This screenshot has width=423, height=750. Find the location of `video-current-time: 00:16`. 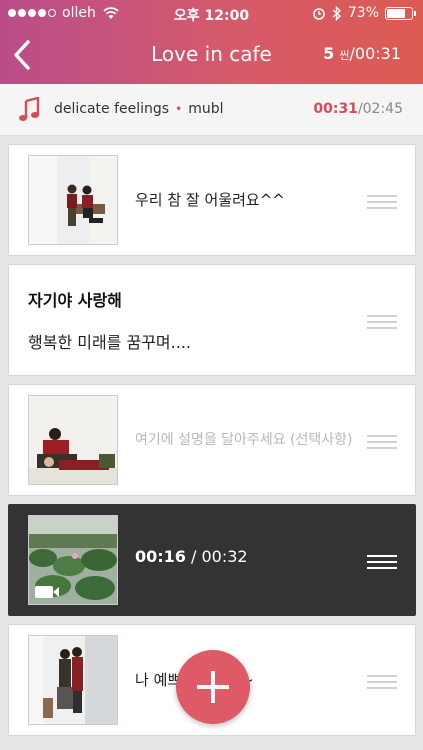

video-current-time: 00:16 is located at coordinates (160, 556).